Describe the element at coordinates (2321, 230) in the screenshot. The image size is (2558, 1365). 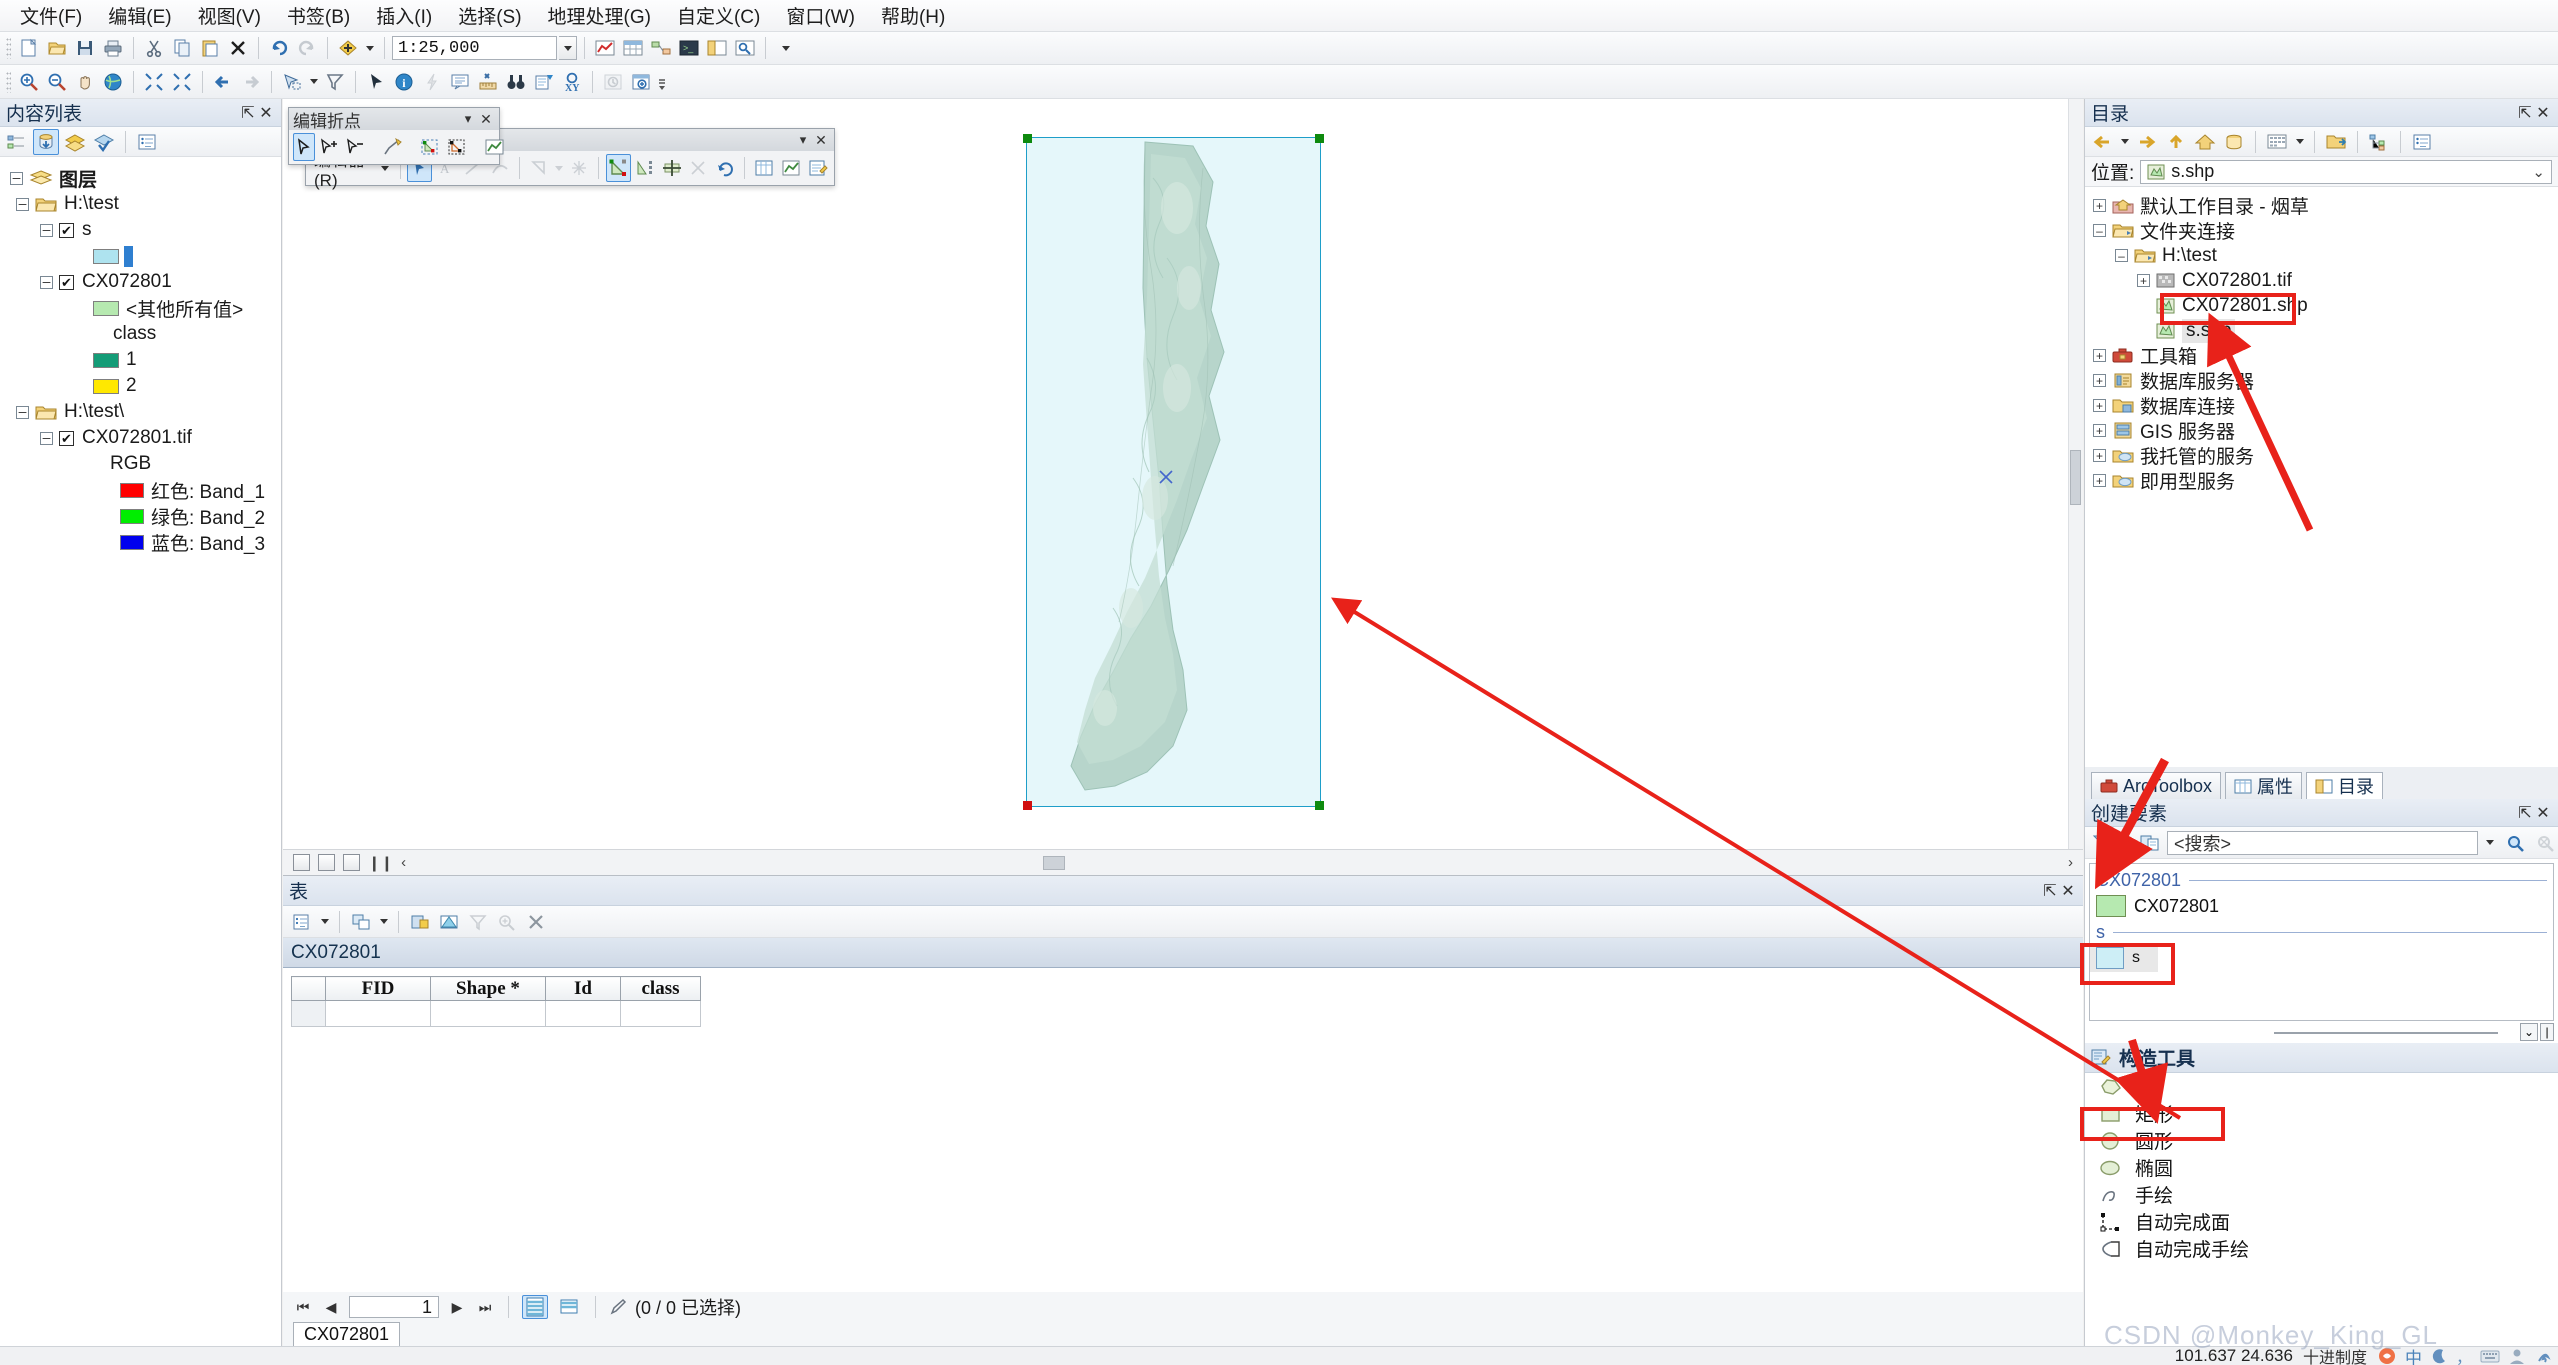
I see `catalog-item-folder-connections: – 文件夹连接` at that location.